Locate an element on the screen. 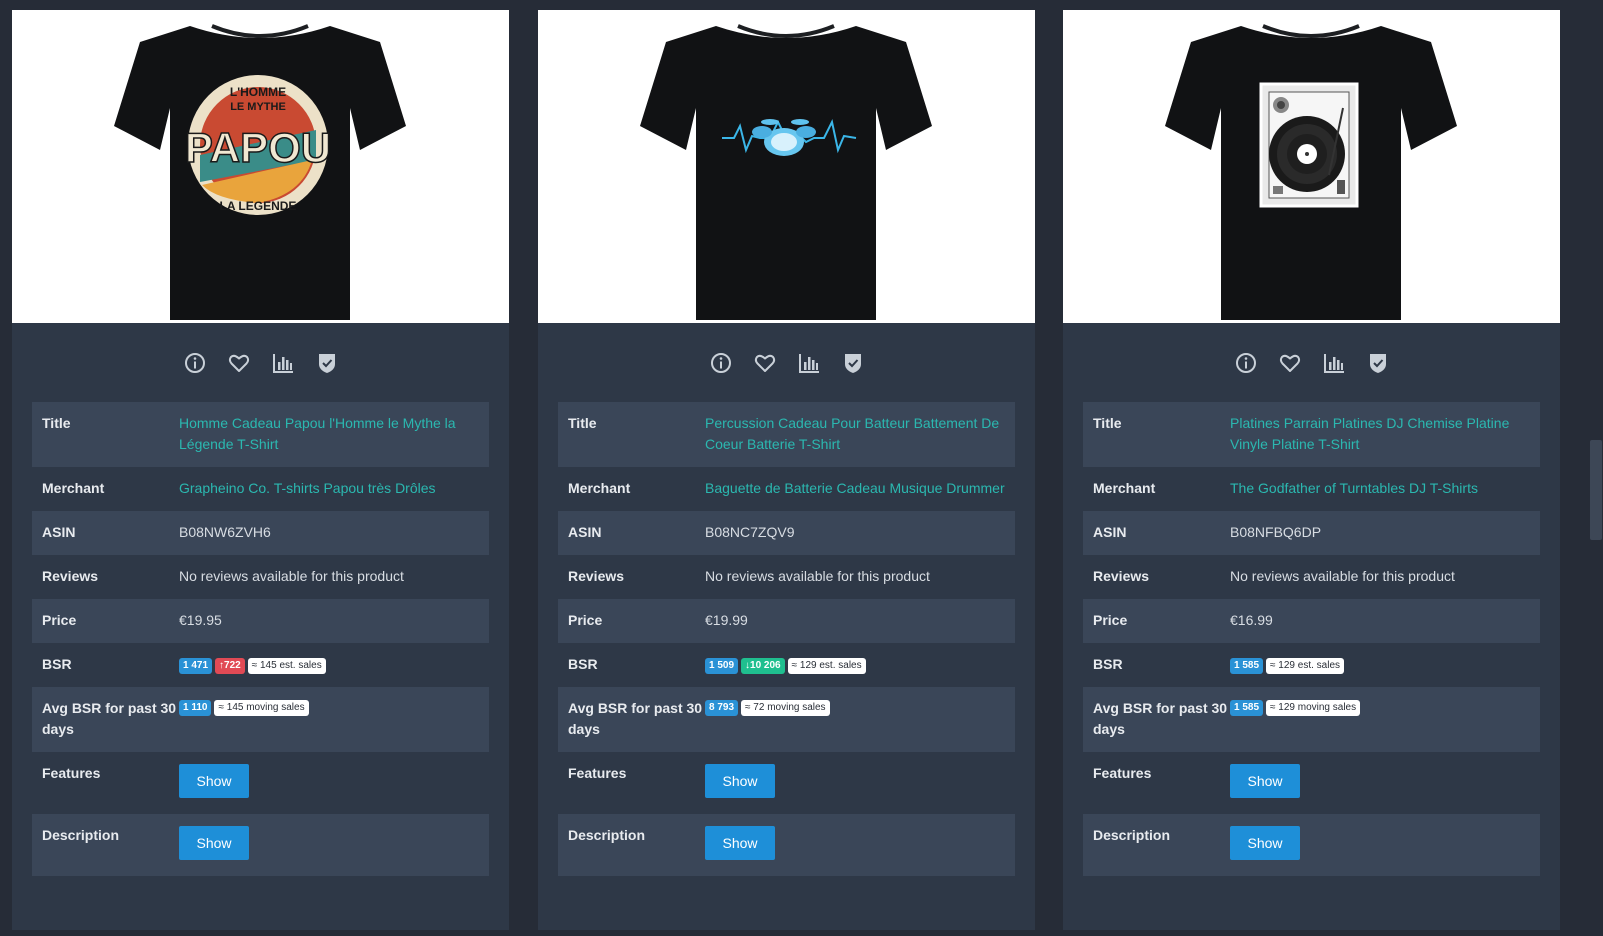 This screenshot has height=936, width=1603. asin-row: ASIN B08NW6ZVH6 is located at coordinates (260, 533).